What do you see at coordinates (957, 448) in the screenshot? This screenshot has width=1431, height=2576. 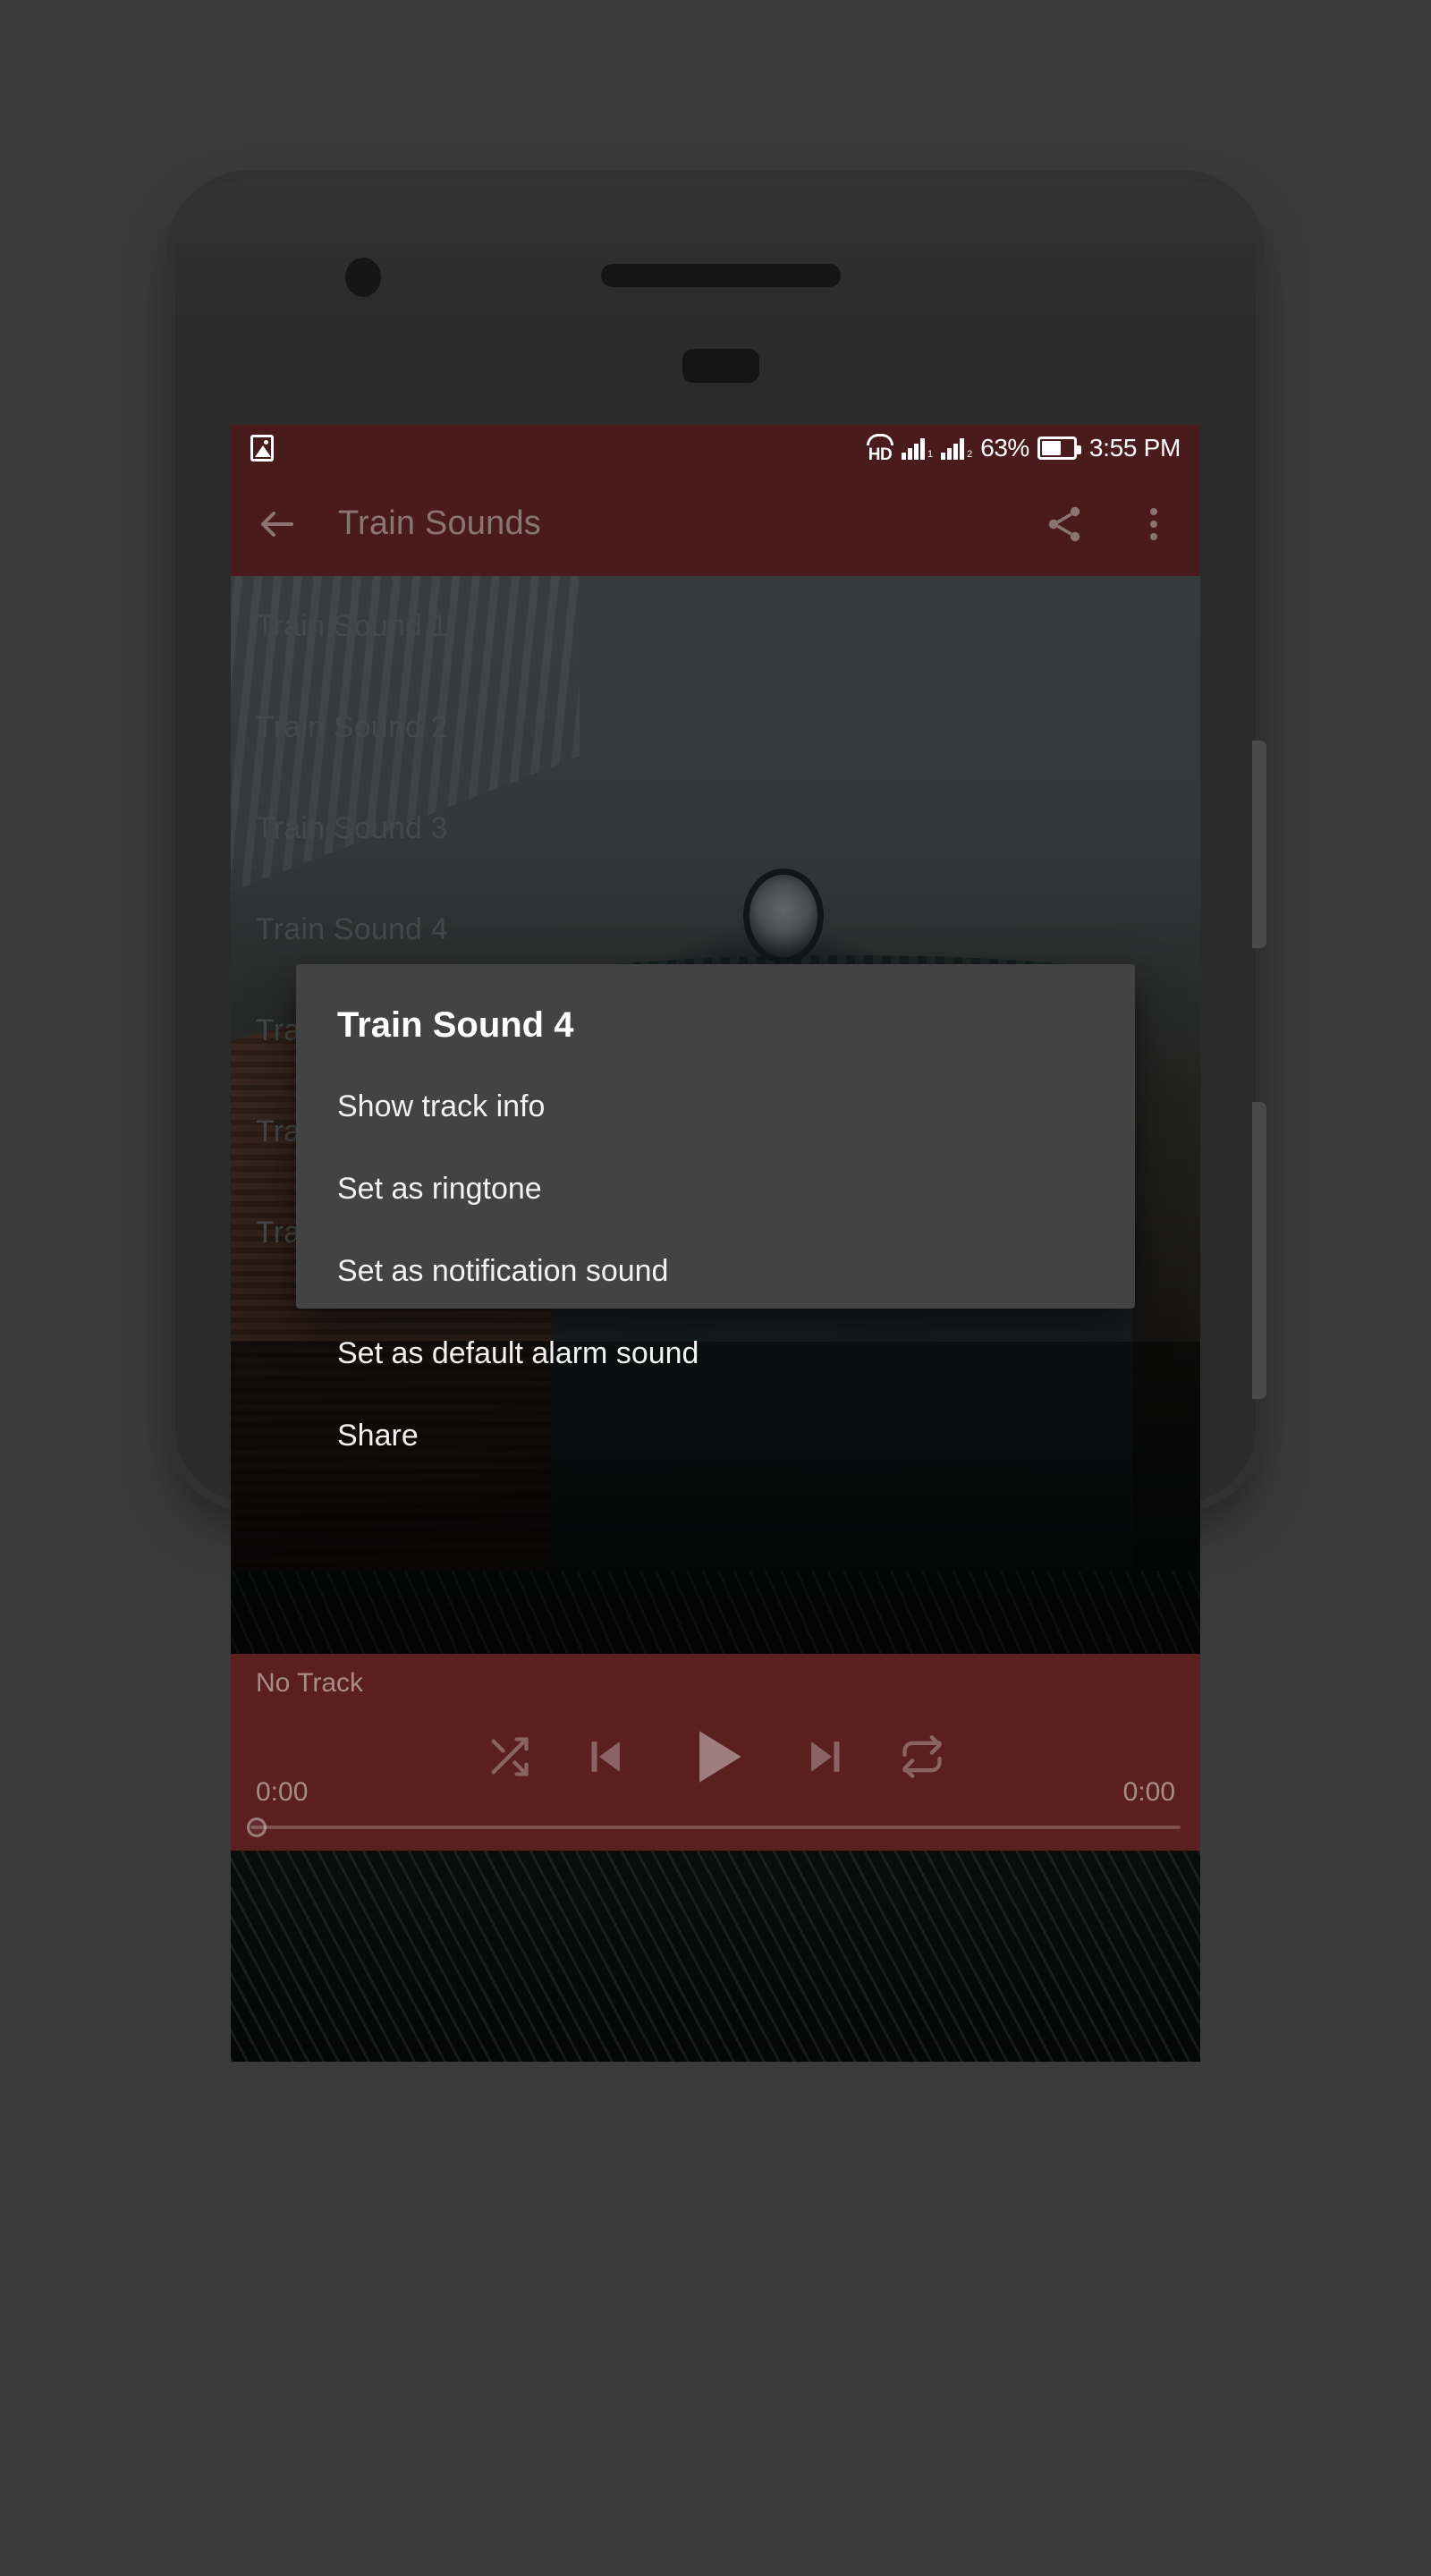 I see `signal-sim2-icon: 2` at bounding box center [957, 448].